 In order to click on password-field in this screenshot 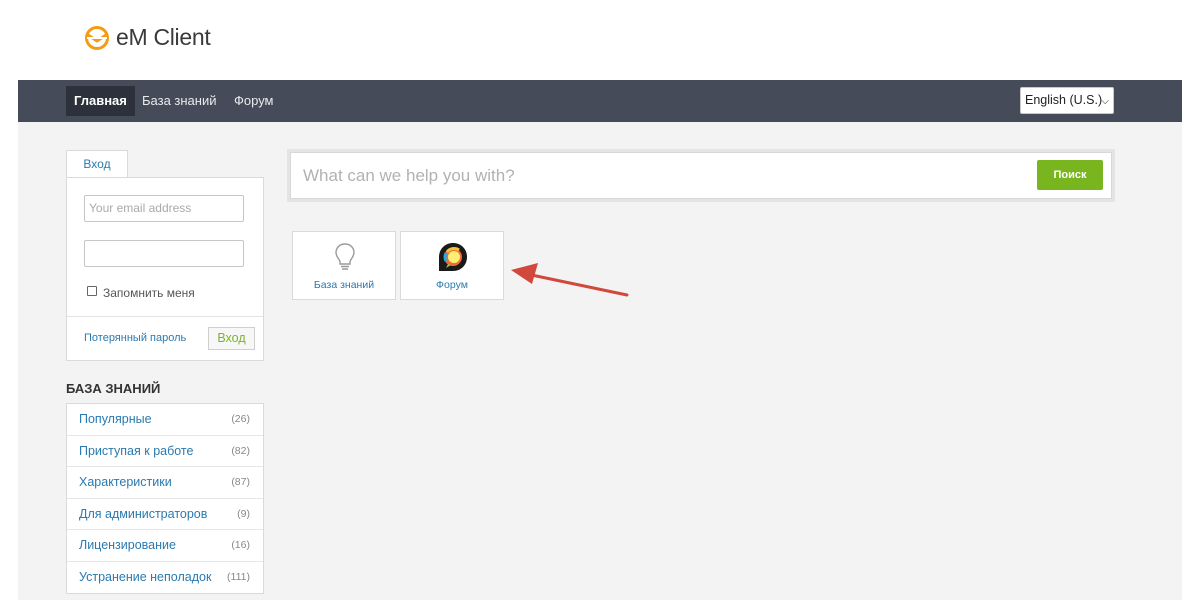, I will do `click(164, 253)`.